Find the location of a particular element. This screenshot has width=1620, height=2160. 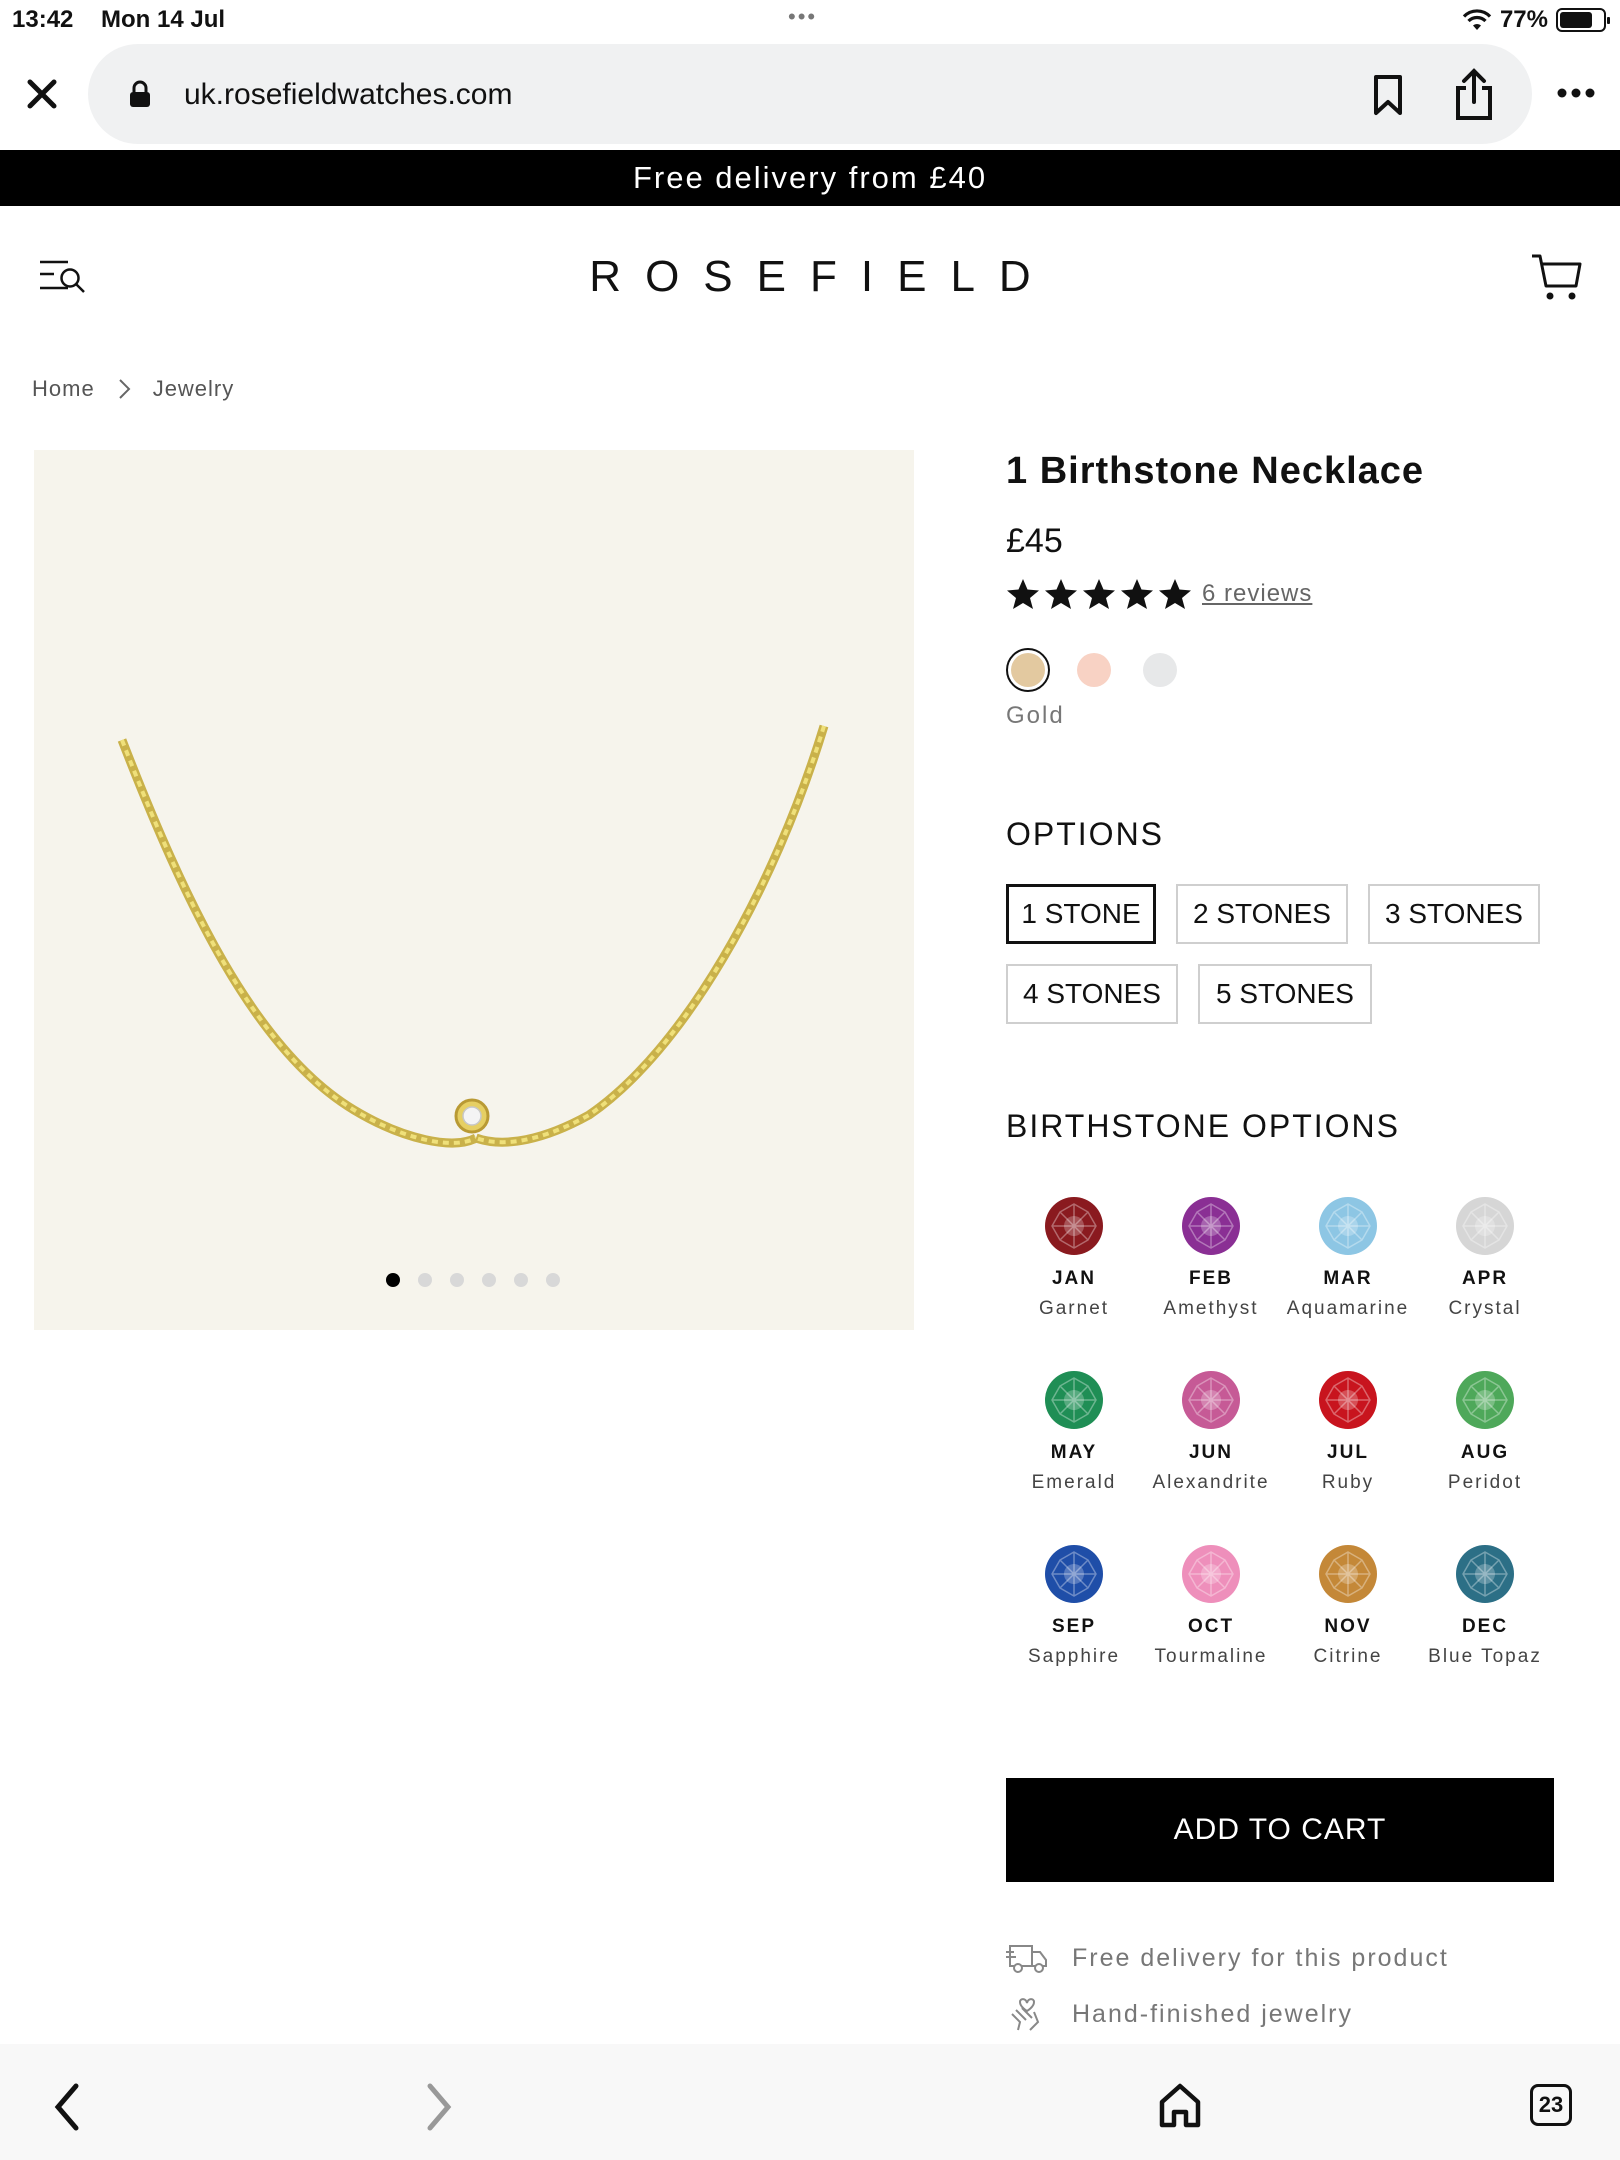

gallery-pagination is located at coordinates (473, 1280).